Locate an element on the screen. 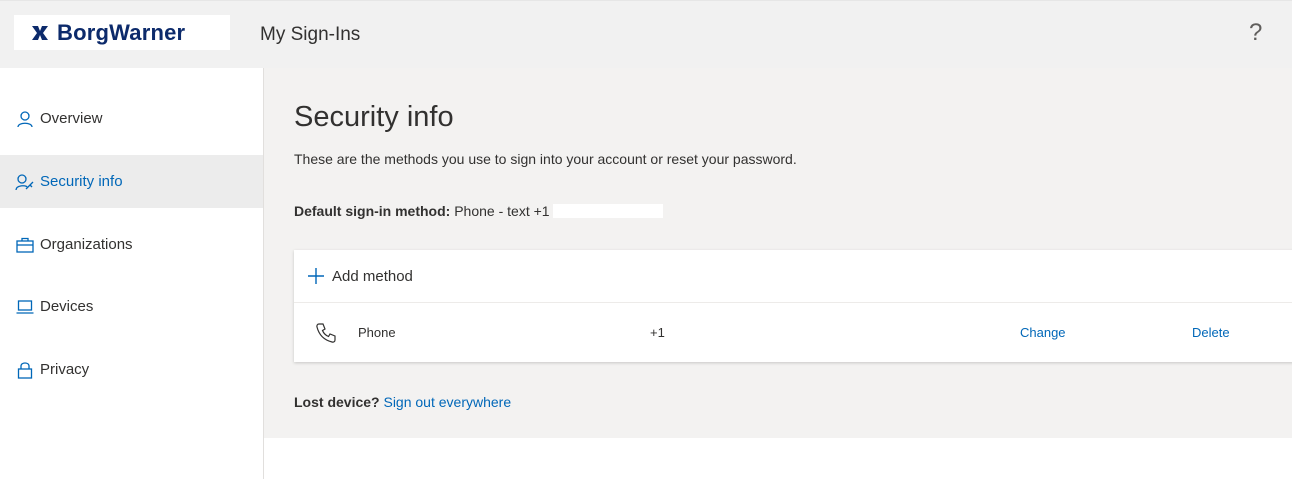 The width and height of the screenshot is (1292, 479). phone-icon is located at coordinates (326, 333).